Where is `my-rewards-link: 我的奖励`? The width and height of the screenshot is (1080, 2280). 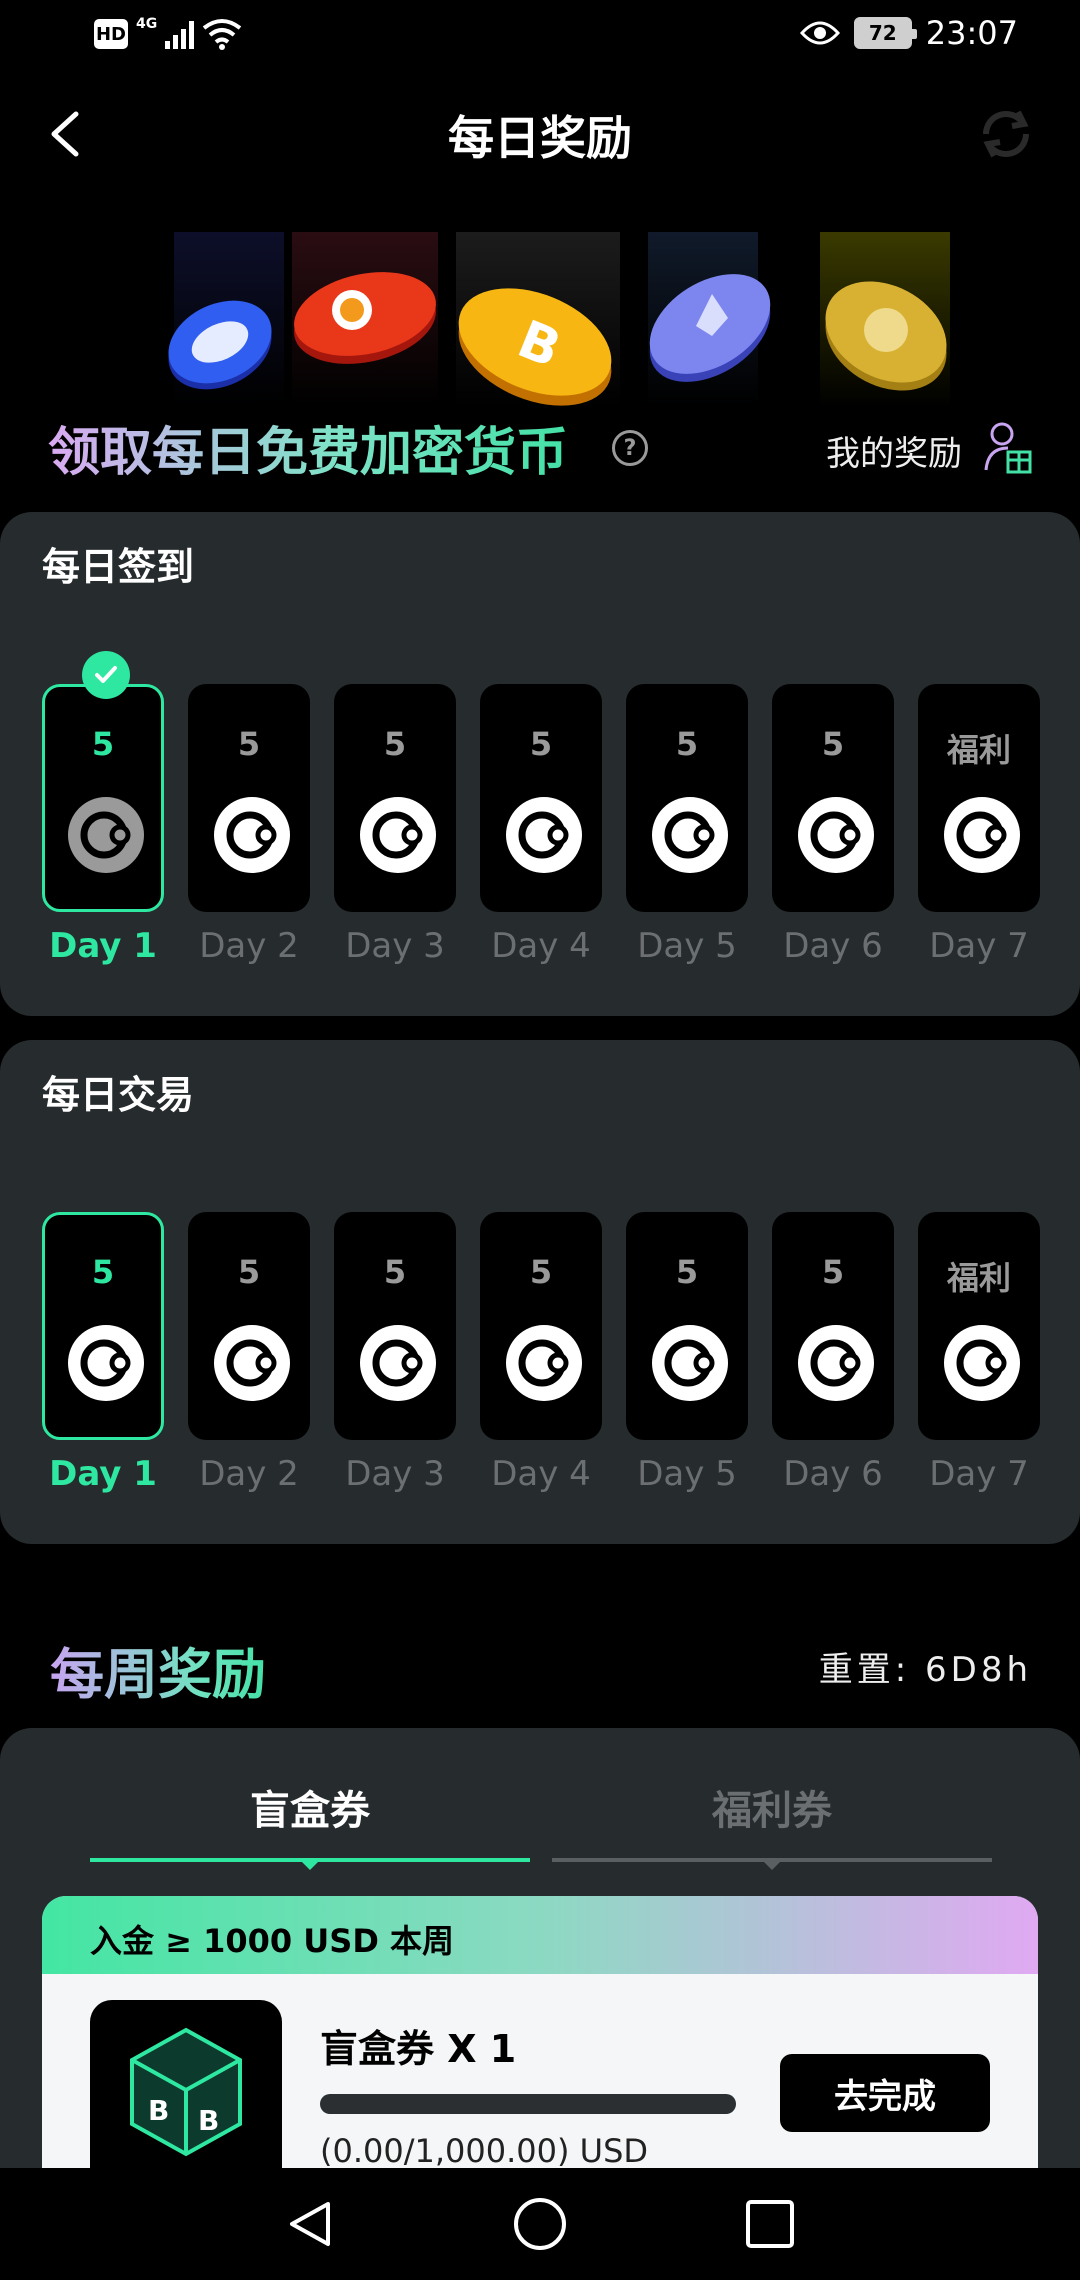
my-rewards-link: 我的奖励 is located at coordinates (894, 450).